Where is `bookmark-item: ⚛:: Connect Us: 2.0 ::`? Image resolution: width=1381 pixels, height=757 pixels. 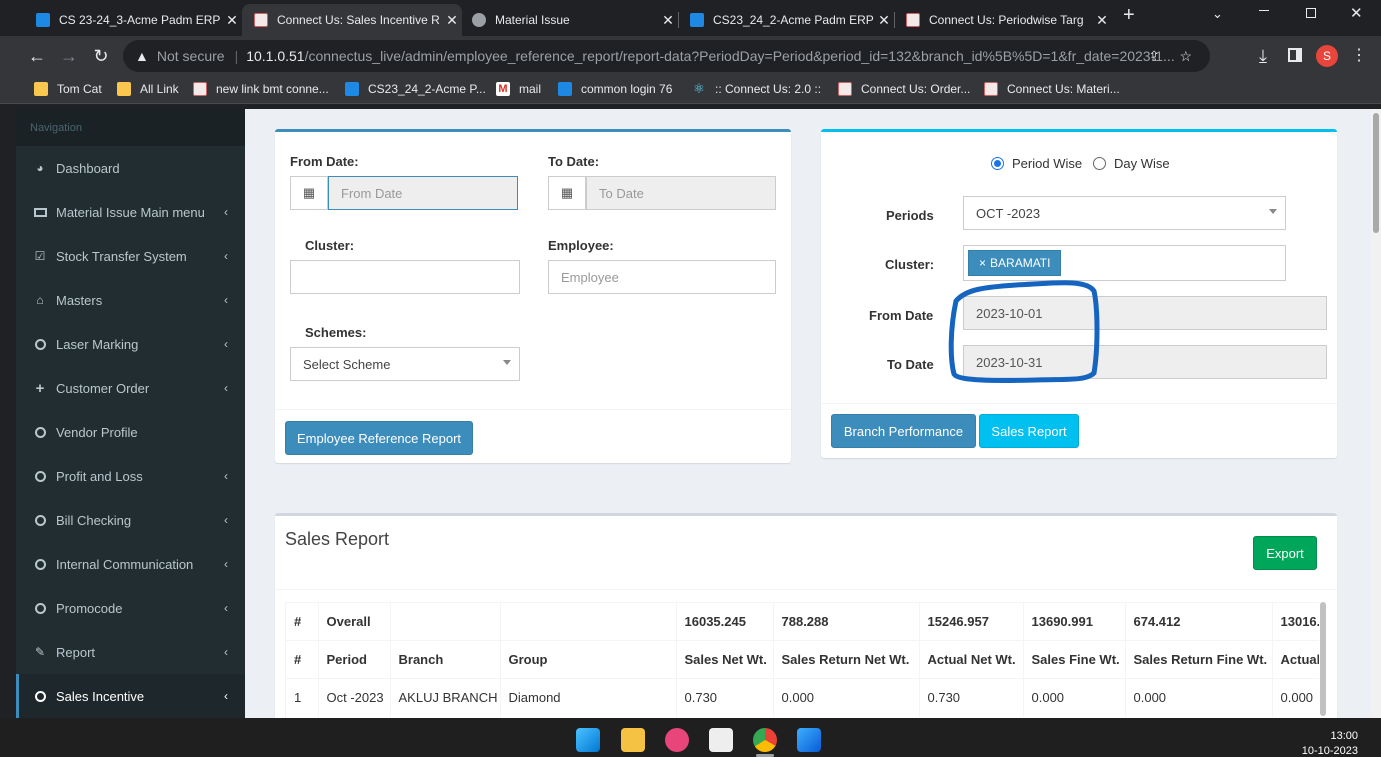 bookmark-item: ⚛:: Connect Us: 2.0 :: is located at coordinates (756, 89).